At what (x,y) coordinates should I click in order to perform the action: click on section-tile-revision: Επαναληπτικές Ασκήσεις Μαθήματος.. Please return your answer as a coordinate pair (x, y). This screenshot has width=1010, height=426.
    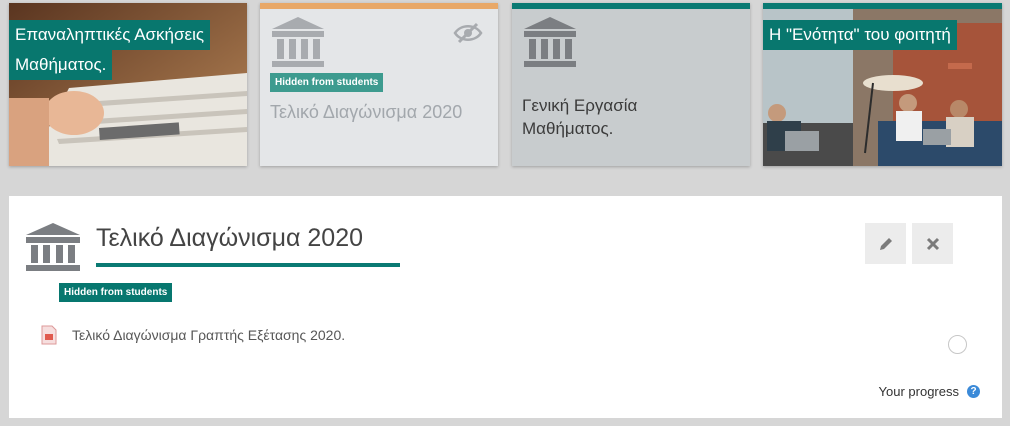
    Looking at the image, I should click on (128, 84).